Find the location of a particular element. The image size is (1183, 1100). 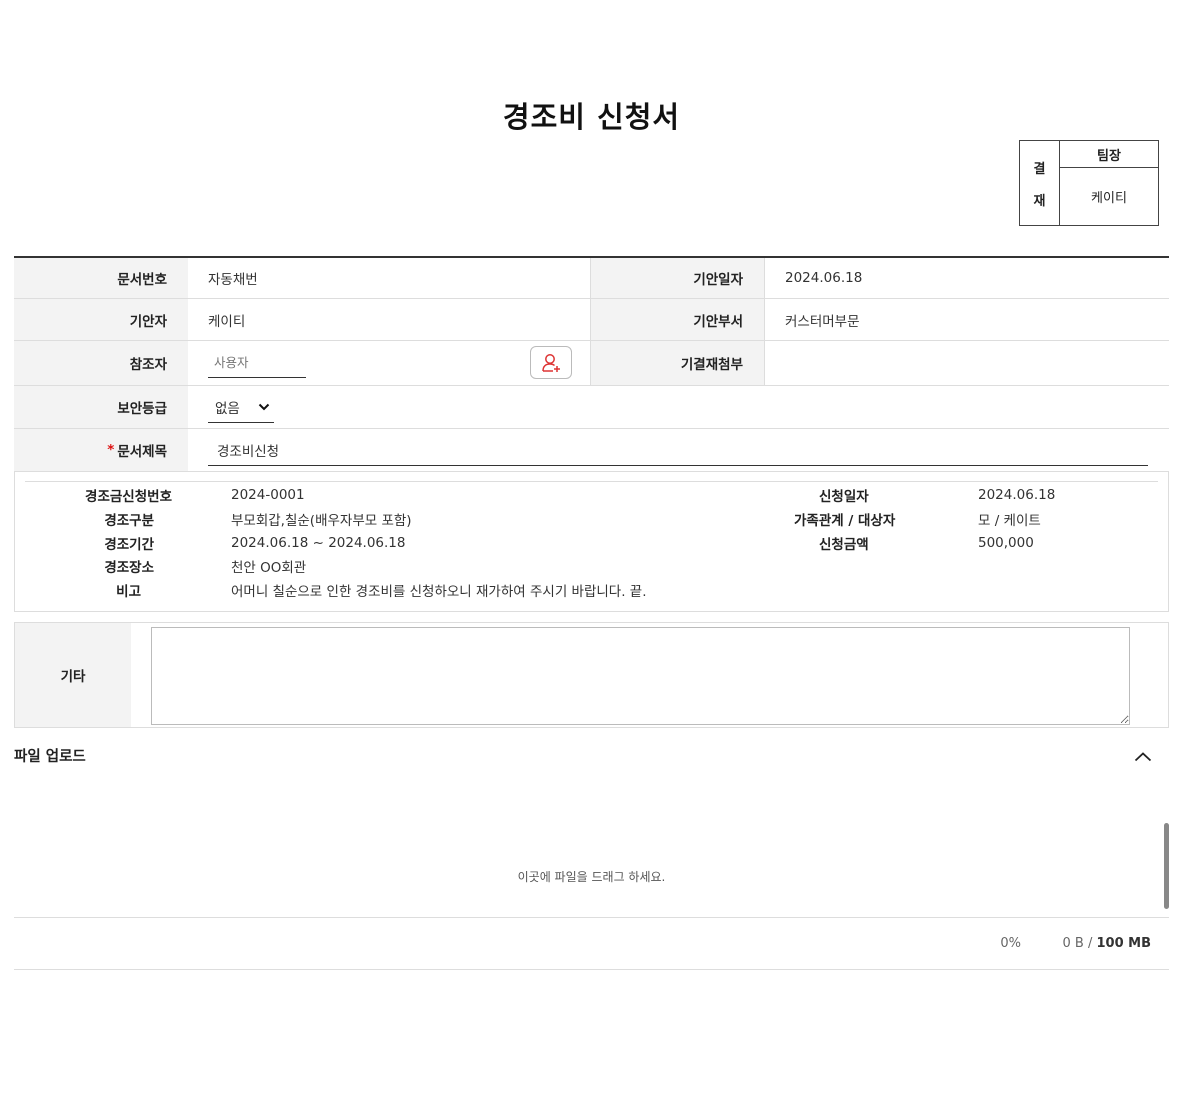

period-value: 2024.06.18 ~ 2024.06.18 is located at coordinates (318, 543).